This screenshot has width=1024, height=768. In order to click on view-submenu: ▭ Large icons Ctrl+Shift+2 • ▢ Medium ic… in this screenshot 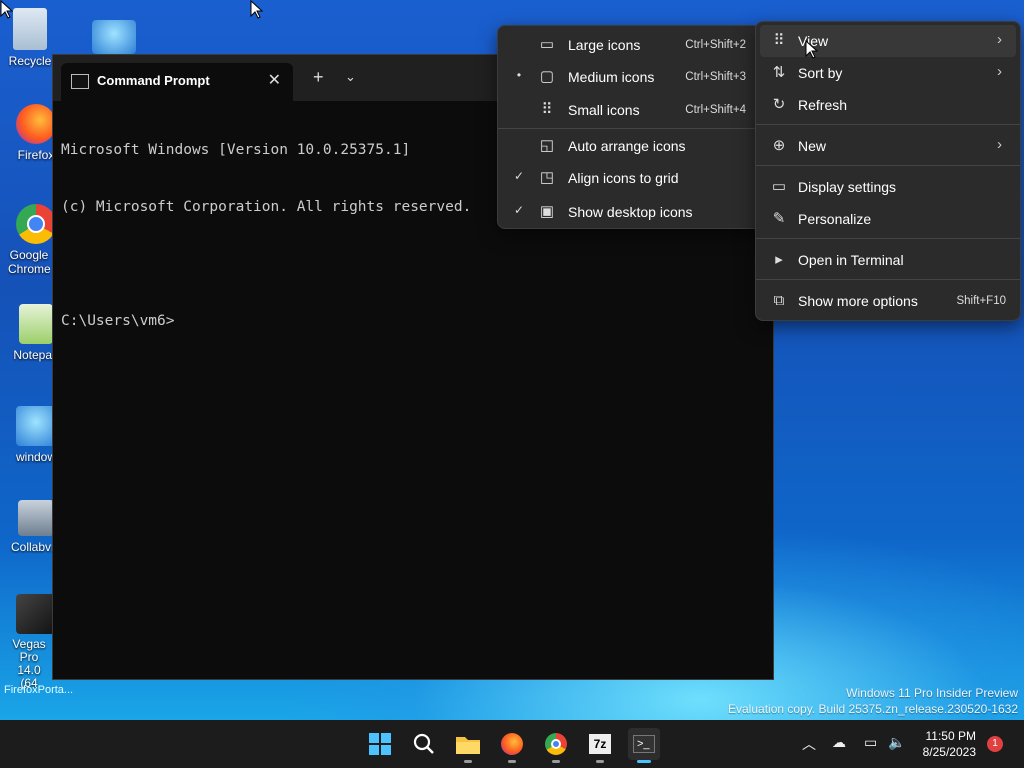, I will do `click(629, 127)`.